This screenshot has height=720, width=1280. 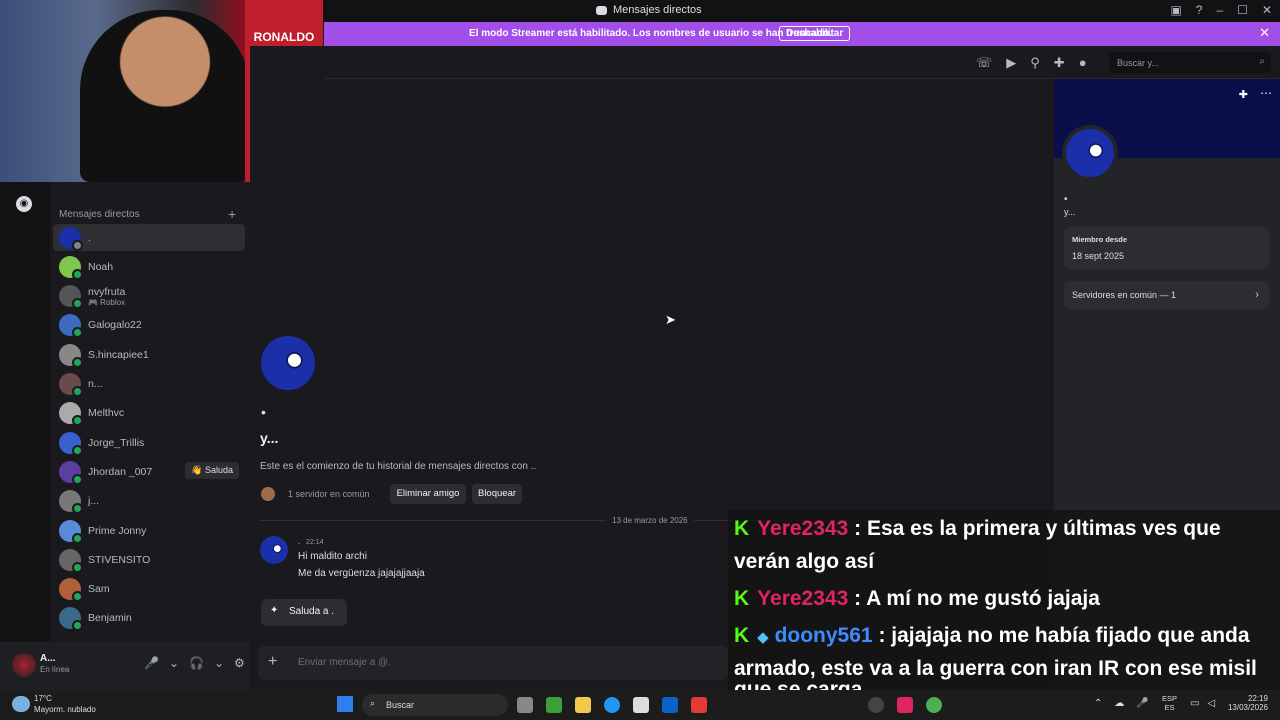 I want to click on call-icon: ☏, so click(x=984, y=63).